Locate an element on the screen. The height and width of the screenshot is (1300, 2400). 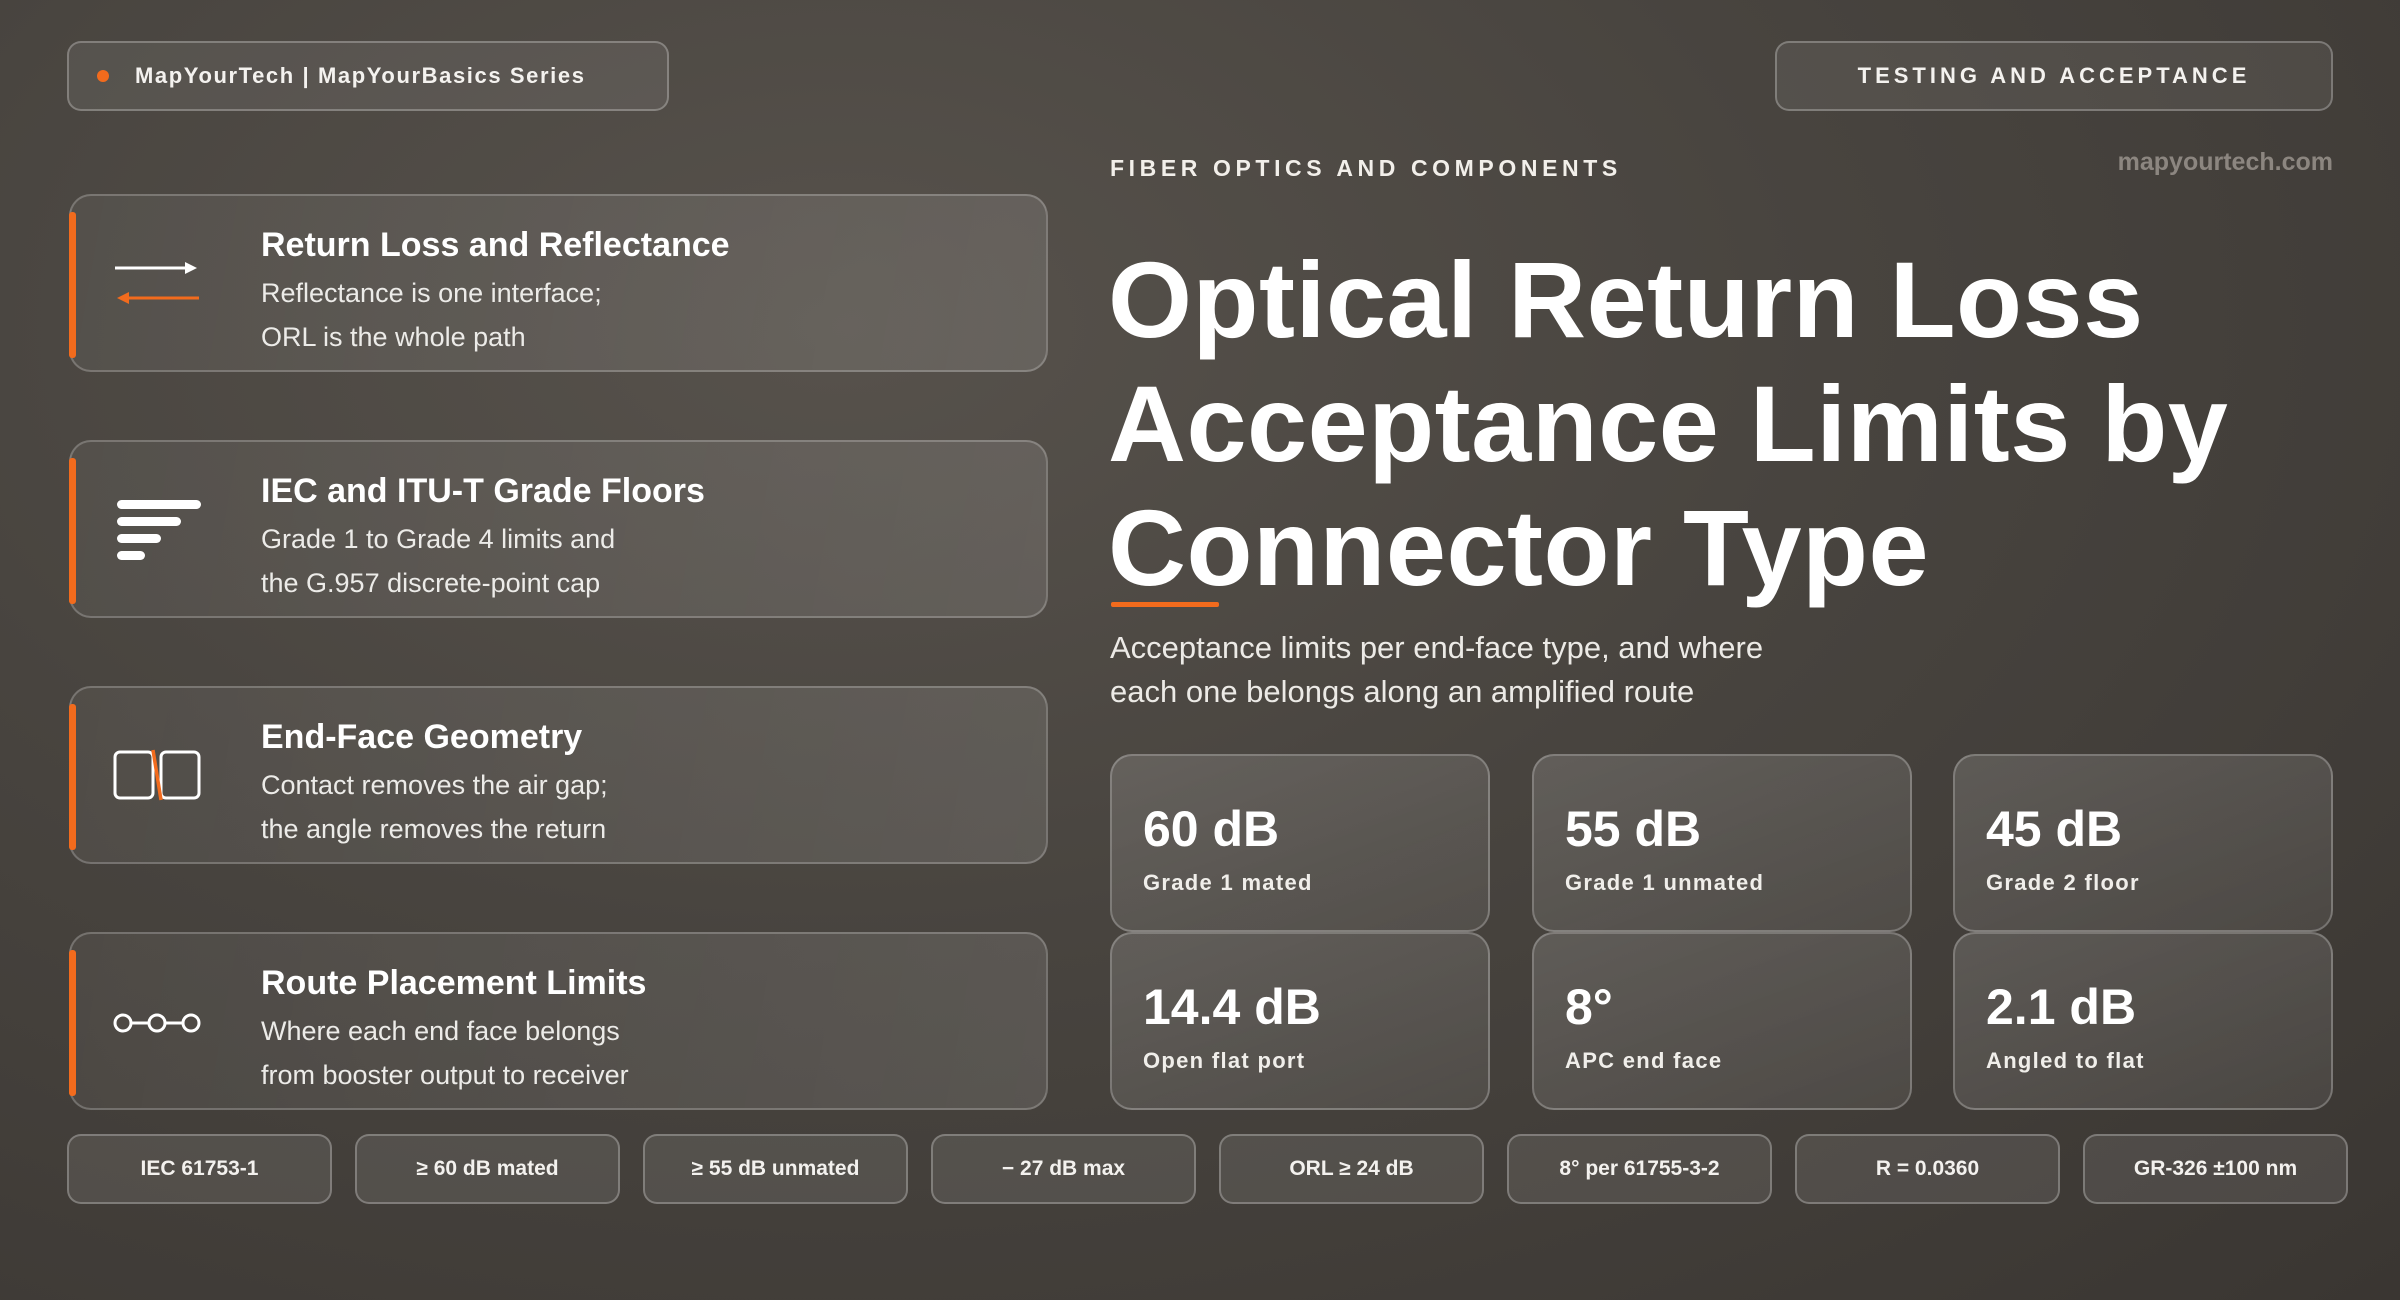
card-text-line-2: from booster output to receiver is located at coordinates (445, 1075).